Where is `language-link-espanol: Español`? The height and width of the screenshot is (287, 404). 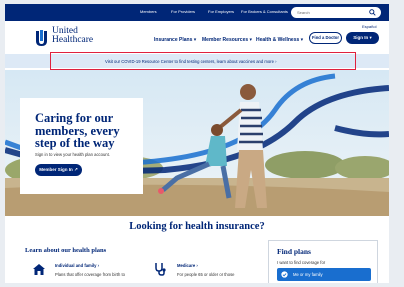
language-link-espanol: Español is located at coordinates (369, 26).